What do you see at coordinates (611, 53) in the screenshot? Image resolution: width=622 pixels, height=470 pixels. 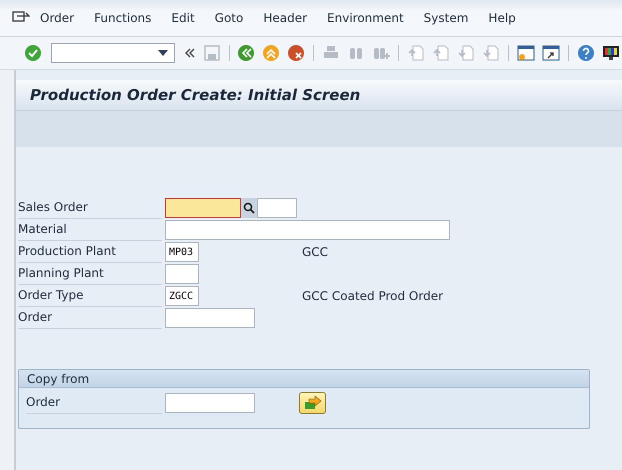 I see `monitor-icon` at bounding box center [611, 53].